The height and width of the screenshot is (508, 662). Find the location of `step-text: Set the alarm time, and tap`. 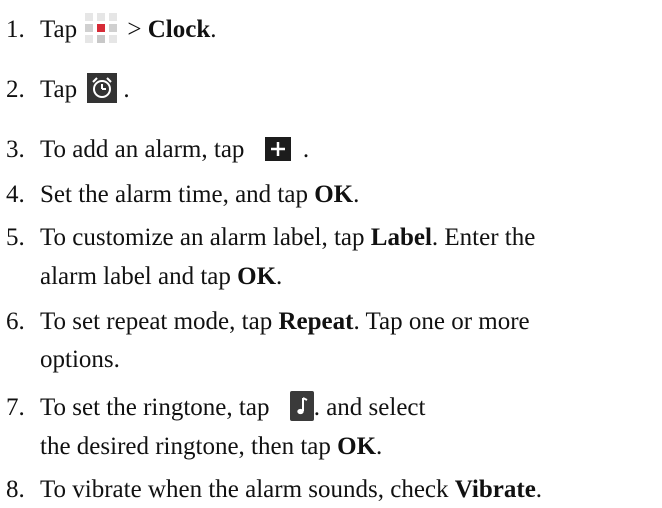

step-text: Set the alarm time, and tap is located at coordinates (177, 194).